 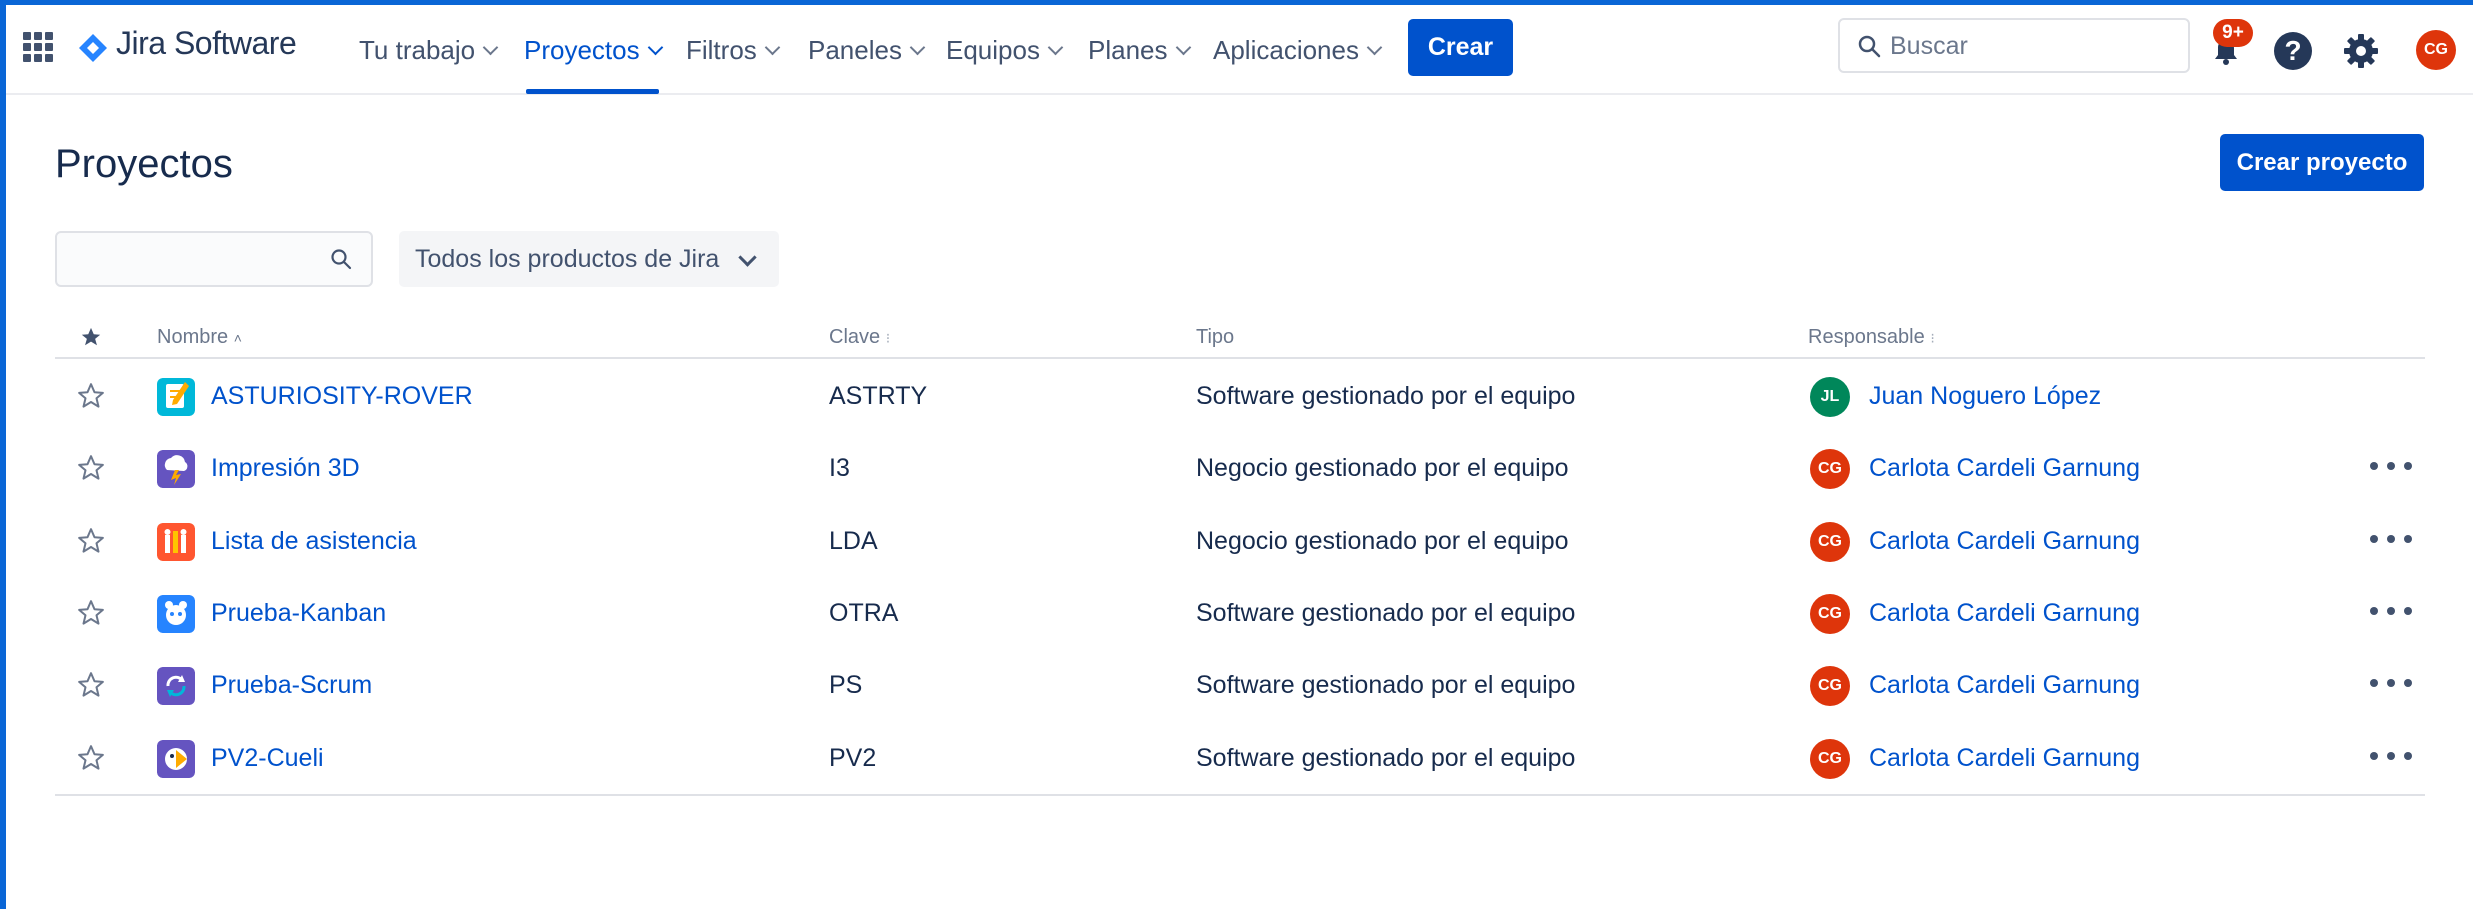 What do you see at coordinates (878, 396) in the screenshot?
I see `project-key: ASTRTY` at bounding box center [878, 396].